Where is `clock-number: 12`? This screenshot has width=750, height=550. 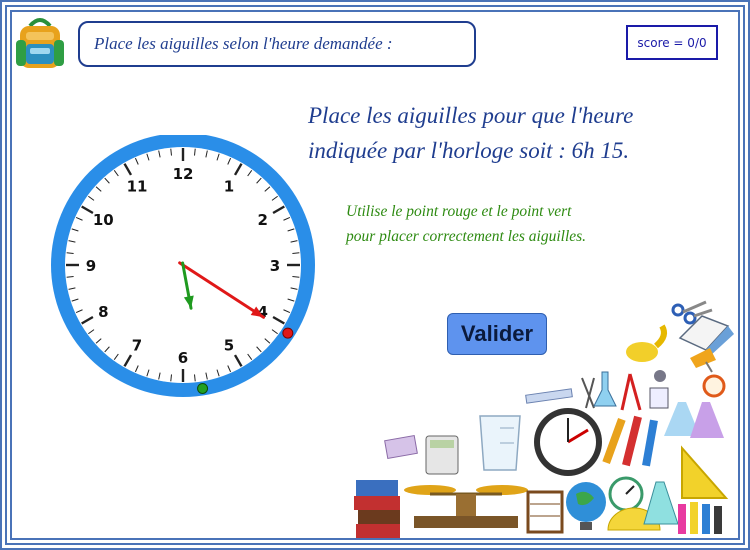
clock-number: 12 is located at coordinates (183, 174).